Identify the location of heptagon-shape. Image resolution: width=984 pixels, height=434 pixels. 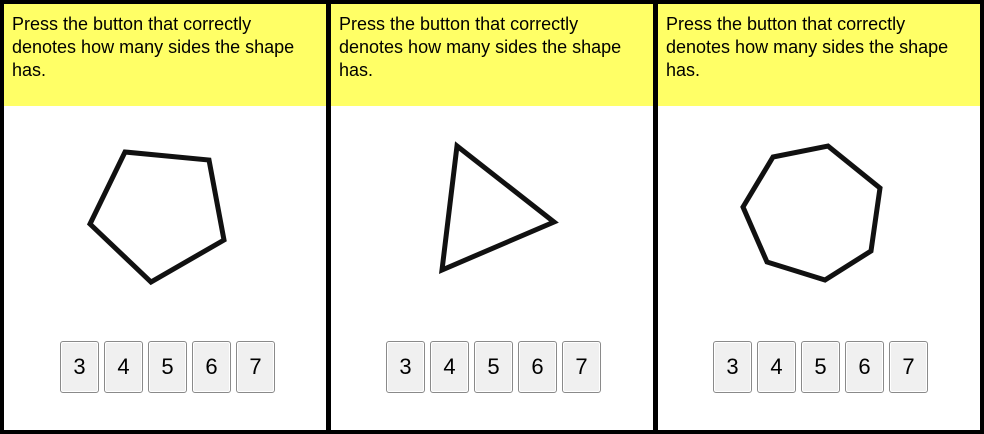
(811, 213).